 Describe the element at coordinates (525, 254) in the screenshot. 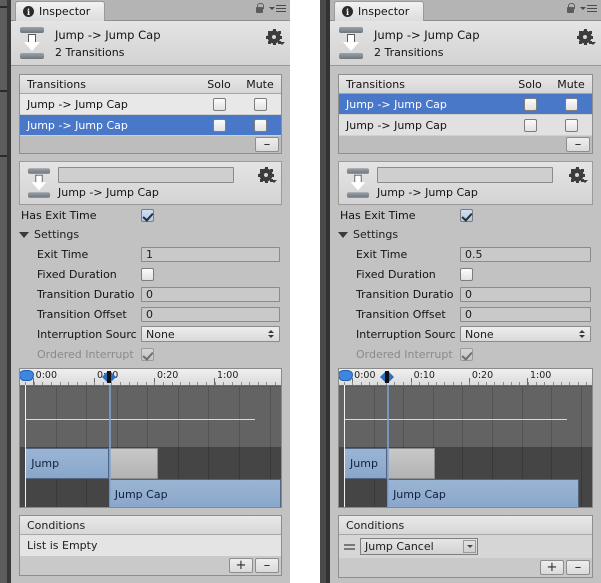

I see `field-input: 0.5` at that location.